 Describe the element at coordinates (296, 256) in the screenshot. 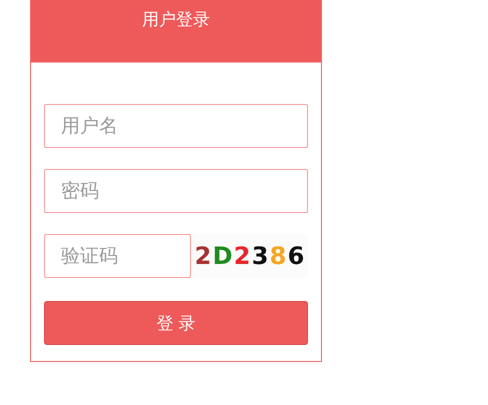

I see `captcha-char: 6` at that location.